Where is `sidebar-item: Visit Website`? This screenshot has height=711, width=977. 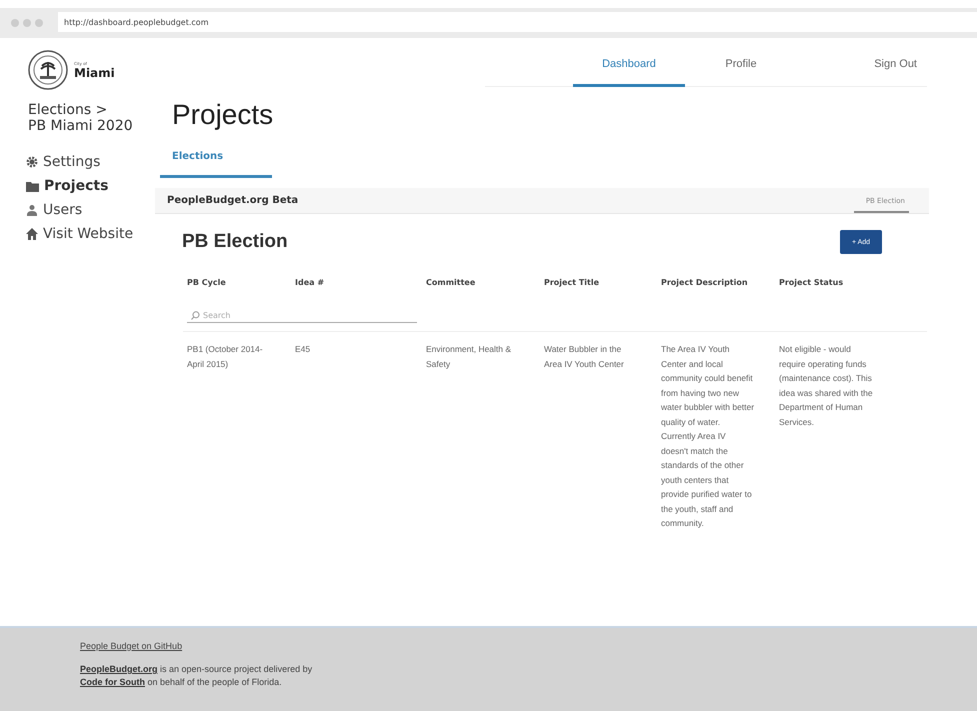
sidebar-item: Visit Website is located at coordinates (90, 234).